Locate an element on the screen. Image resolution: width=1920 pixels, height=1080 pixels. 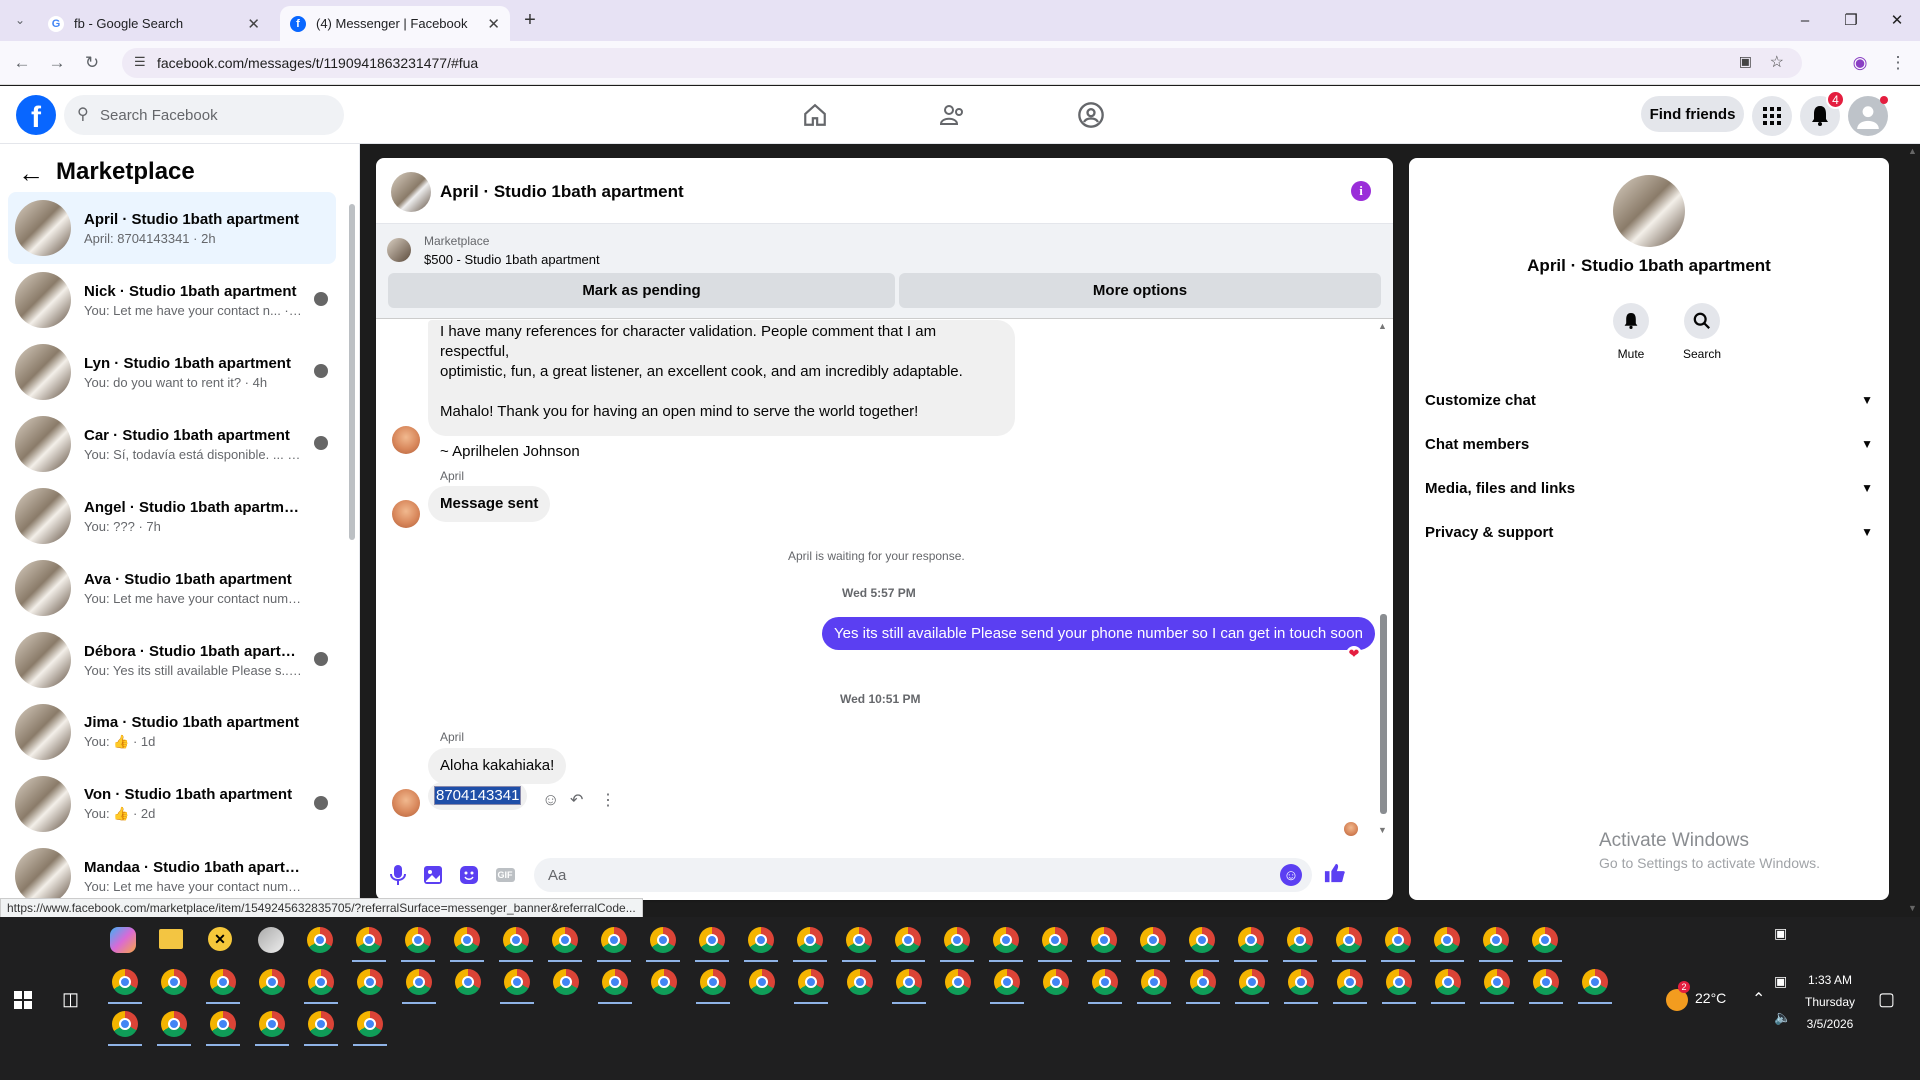
back-arrow-icon: ← is located at coordinates (31, 173).